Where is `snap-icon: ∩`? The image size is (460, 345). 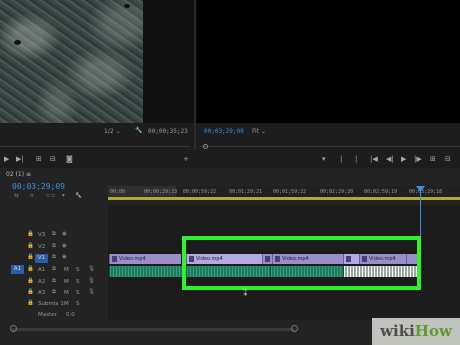 snap-icon: ∩ is located at coordinates (32, 196).